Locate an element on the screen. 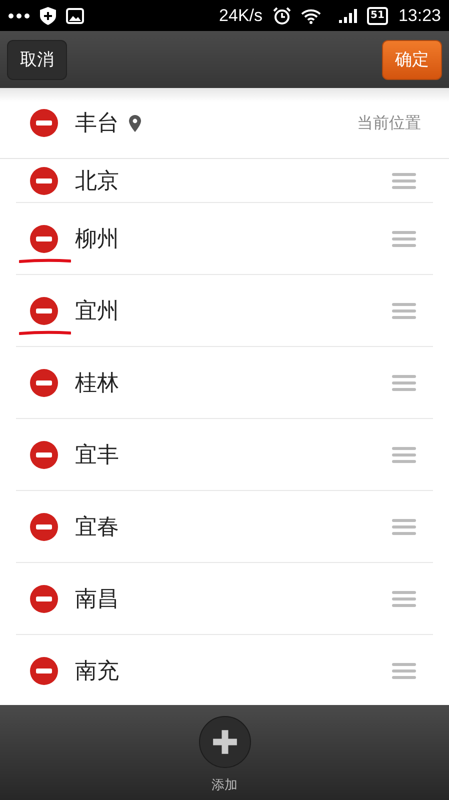  location-pin-icon is located at coordinates (135, 123).